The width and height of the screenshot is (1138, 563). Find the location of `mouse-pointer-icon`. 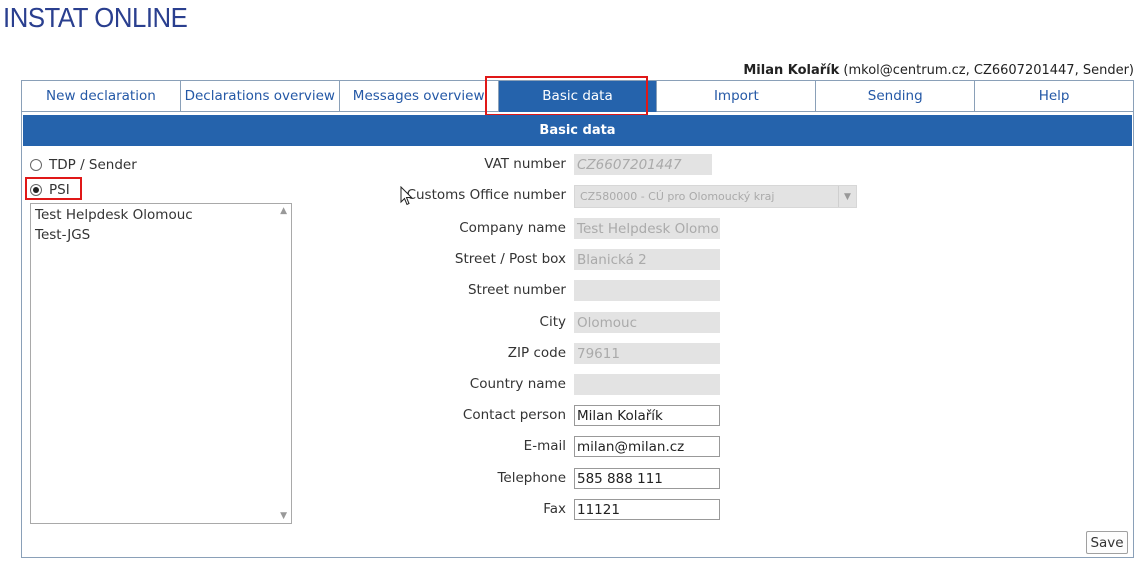

mouse-pointer-icon is located at coordinates (406, 196).